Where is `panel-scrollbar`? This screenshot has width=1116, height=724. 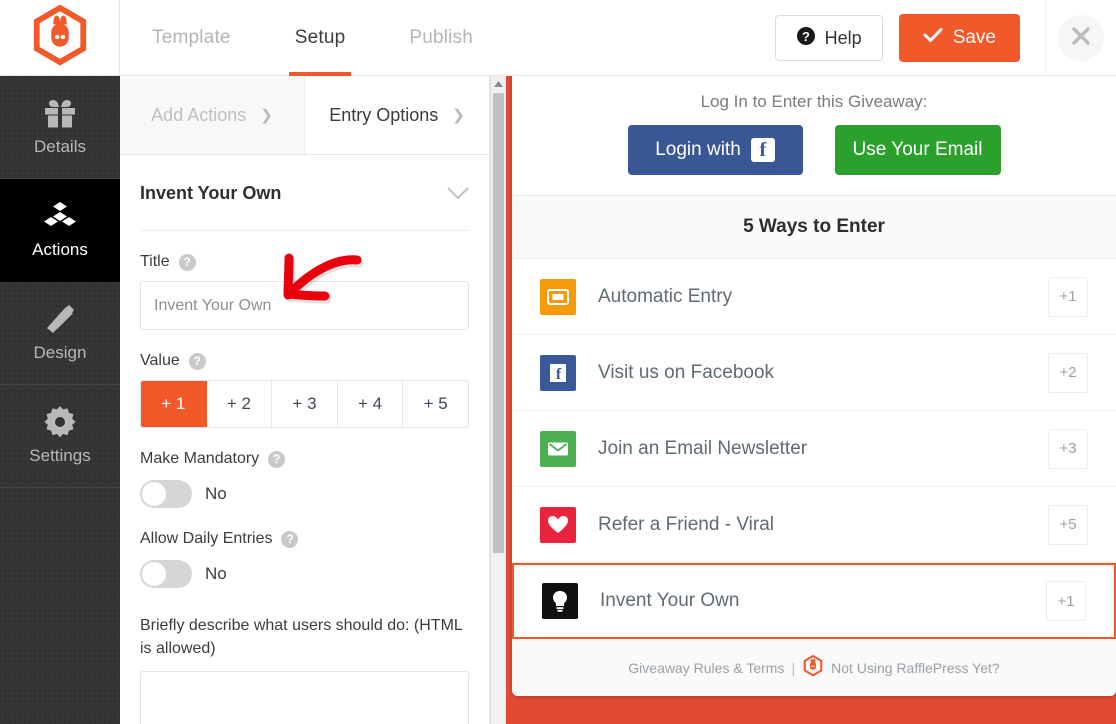 panel-scrollbar is located at coordinates (498, 400).